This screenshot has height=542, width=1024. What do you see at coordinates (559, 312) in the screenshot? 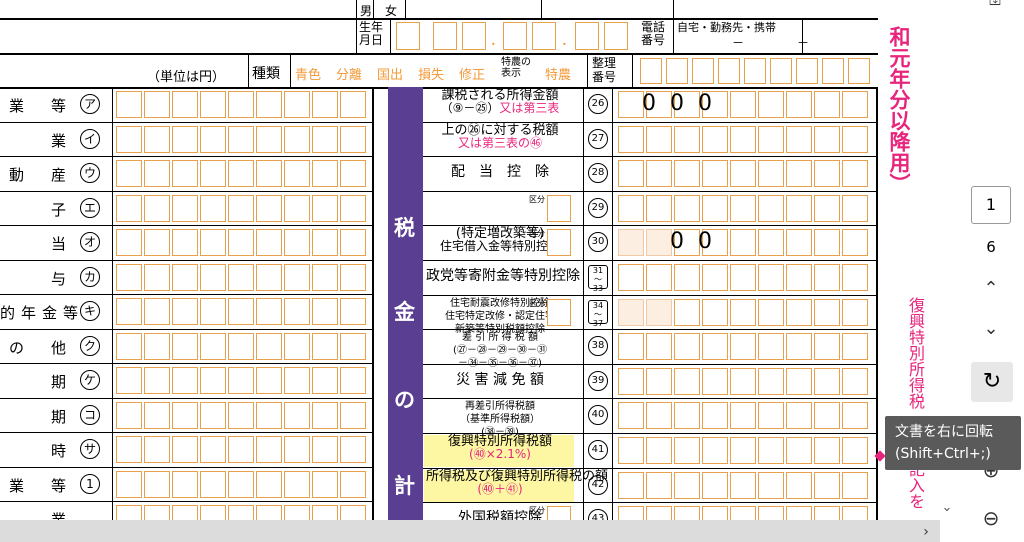
I see `kubun-cell` at bounding box center [559, 312].